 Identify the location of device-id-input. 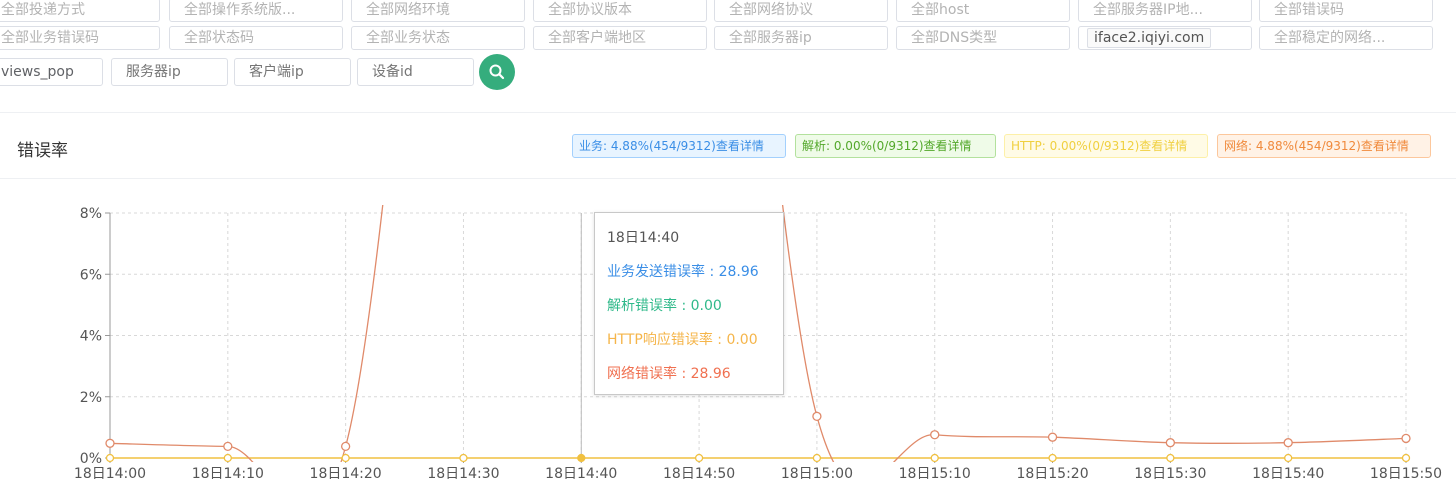
(415, 72).